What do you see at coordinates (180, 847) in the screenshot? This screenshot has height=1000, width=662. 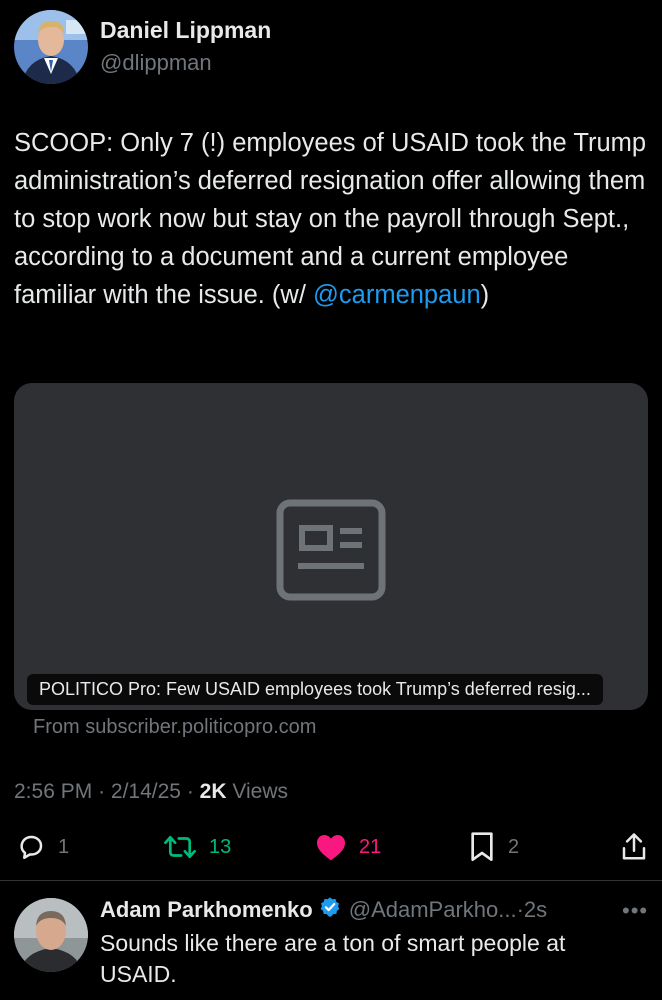 I see `retweet-icon` at bounding box center [180, 847].